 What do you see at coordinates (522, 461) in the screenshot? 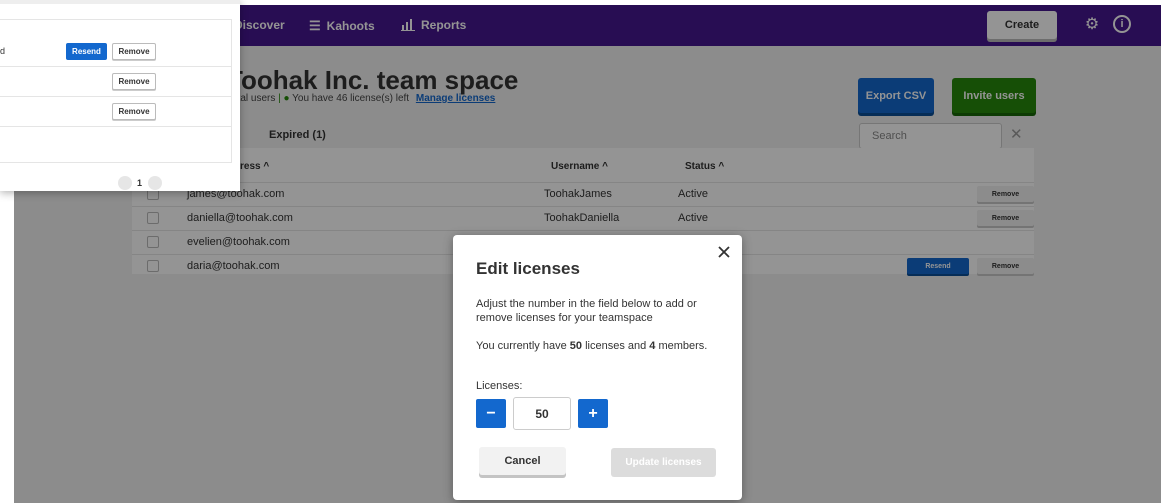
I see `cancel-button: Cancel` at bounding box center [522, 461].